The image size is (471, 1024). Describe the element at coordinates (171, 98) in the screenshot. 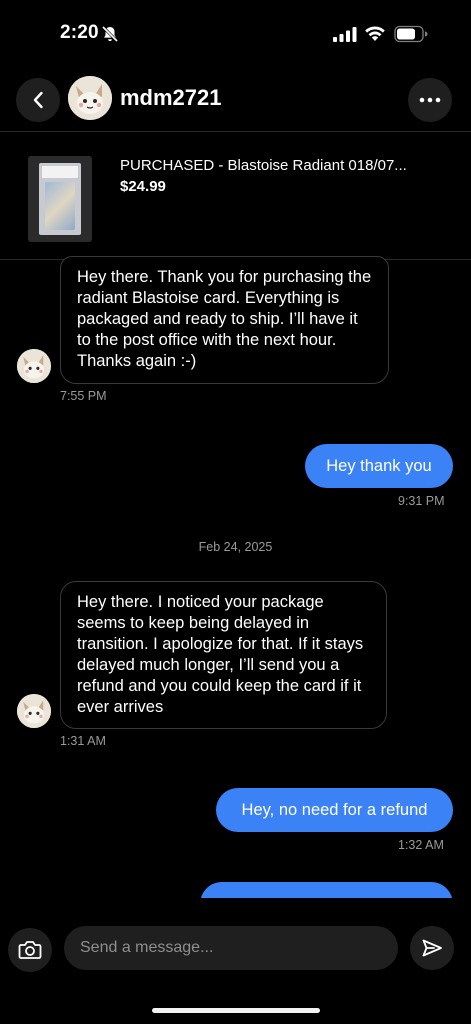

I see `conversation-username: mdm2721` at that location.